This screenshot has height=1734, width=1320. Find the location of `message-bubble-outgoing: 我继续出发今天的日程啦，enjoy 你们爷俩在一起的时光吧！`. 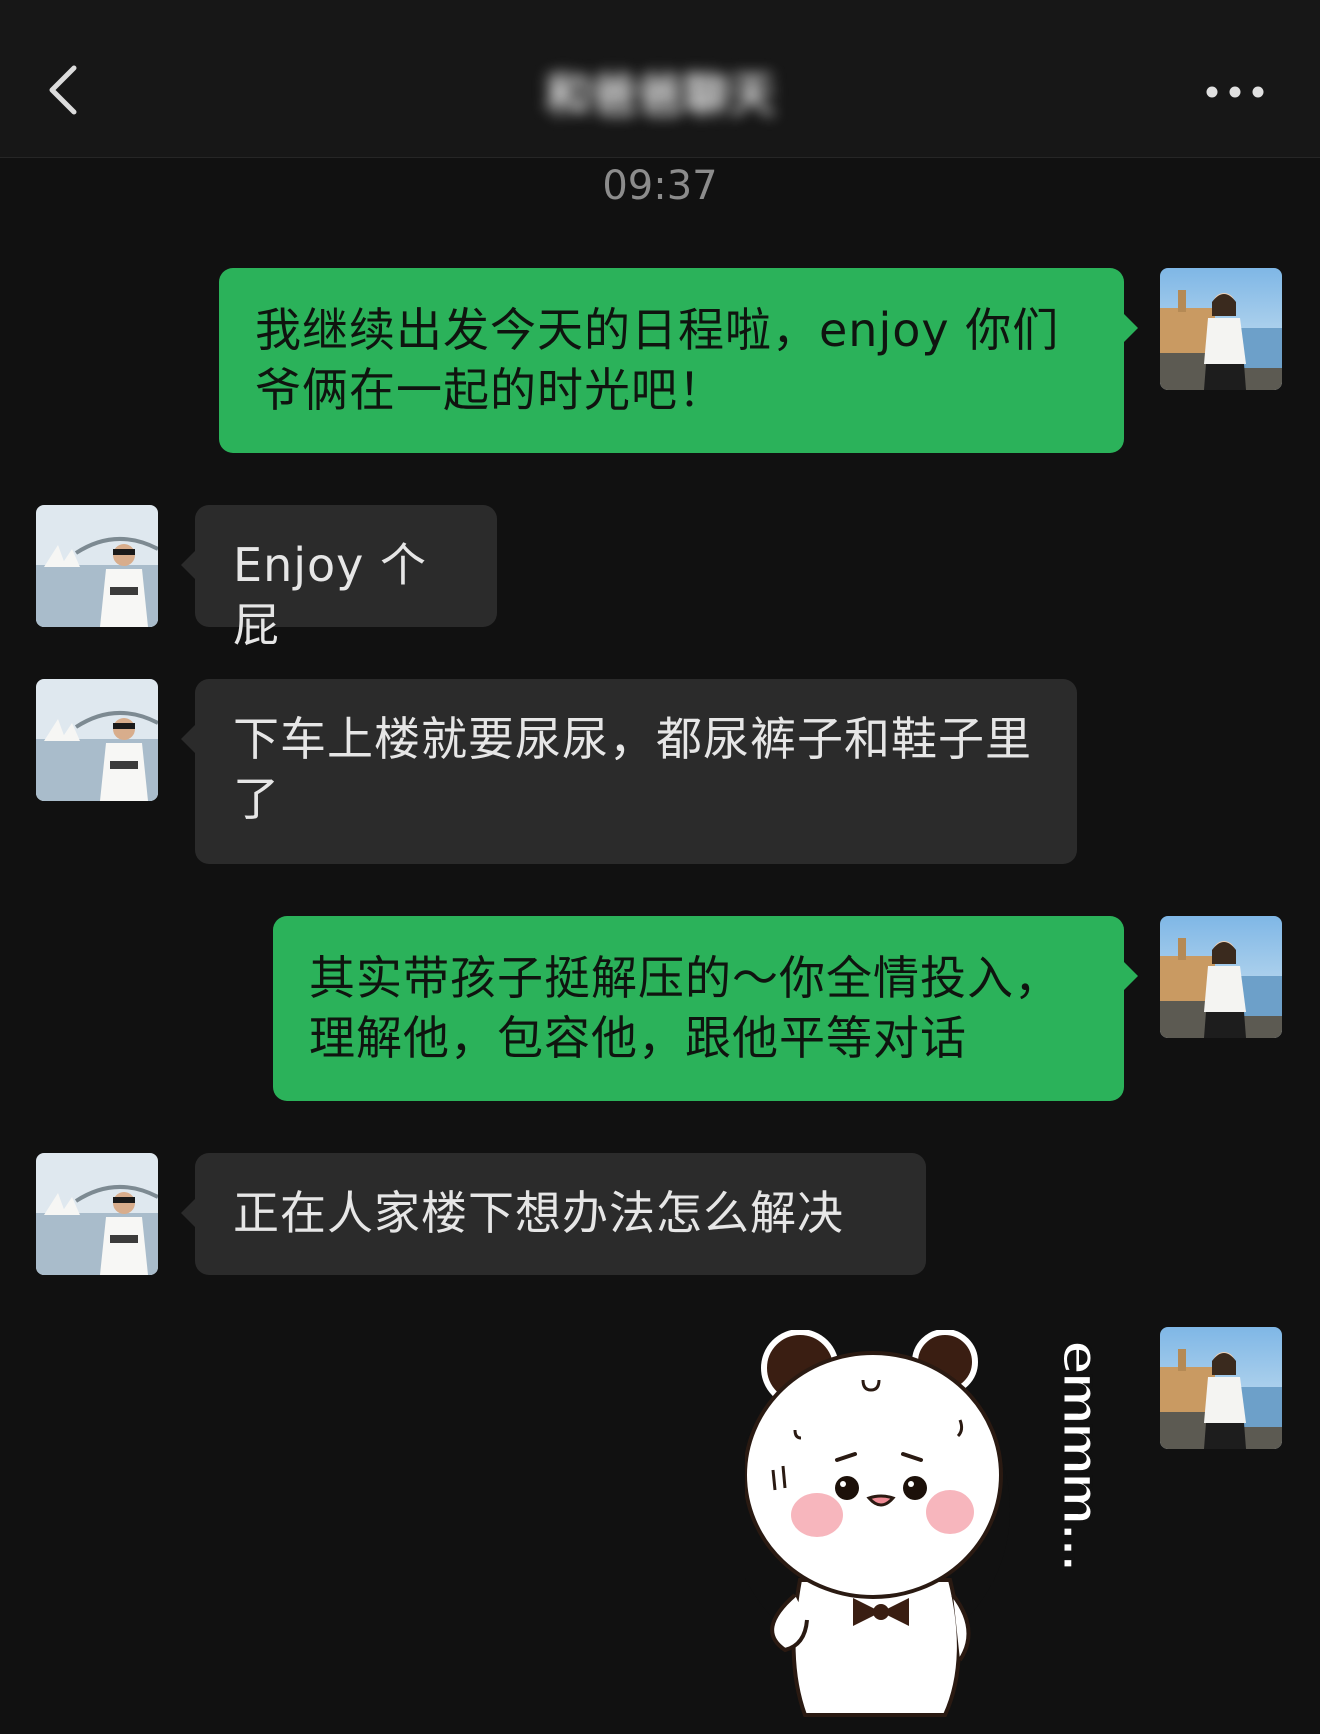

message-bubble-outgoing: 我继续出发今天的日程啦，enjoy 你们爷俩在一起的时光吧！ is located at coordinates (678, 360).